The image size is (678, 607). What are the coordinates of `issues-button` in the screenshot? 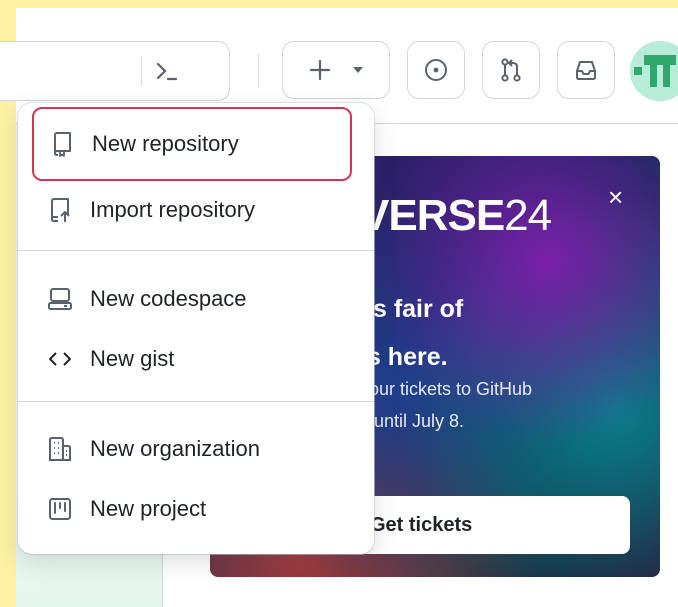 It's located at (436, 70).